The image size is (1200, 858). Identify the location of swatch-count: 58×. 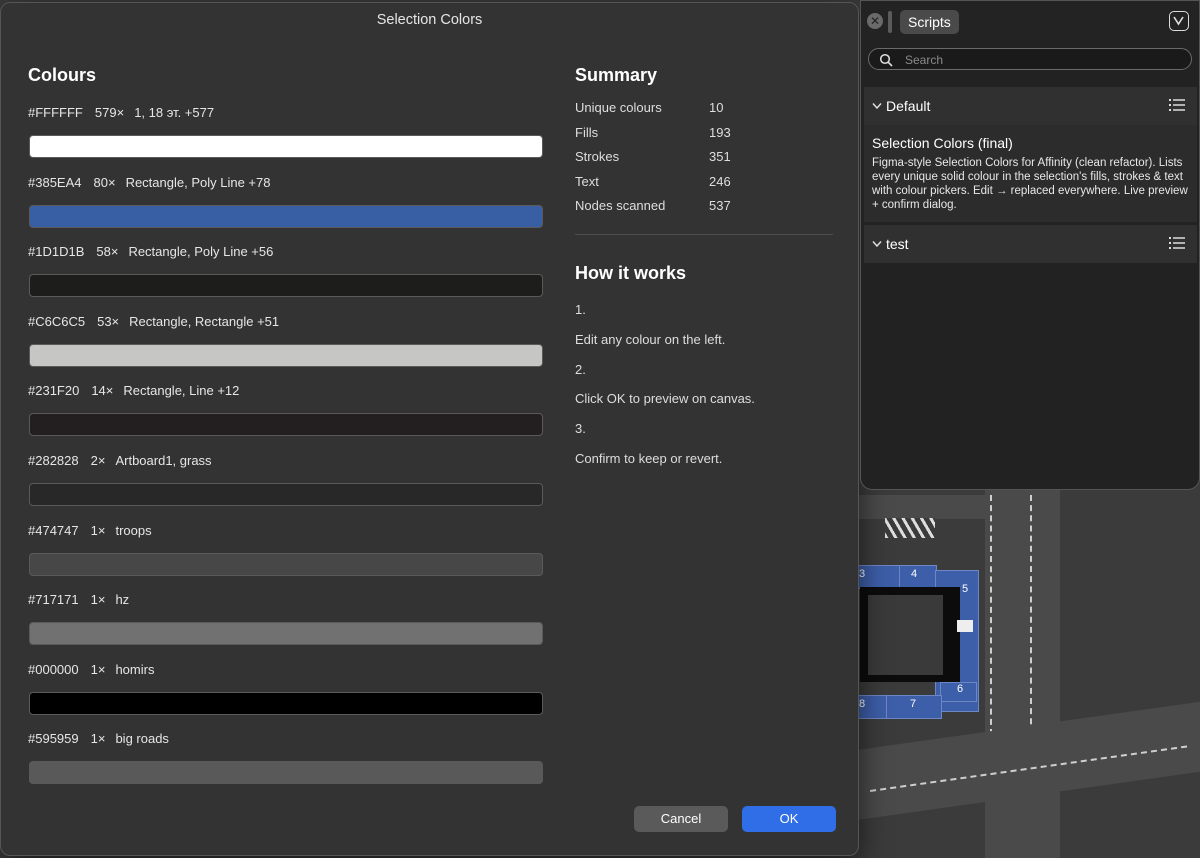
(107, 251).